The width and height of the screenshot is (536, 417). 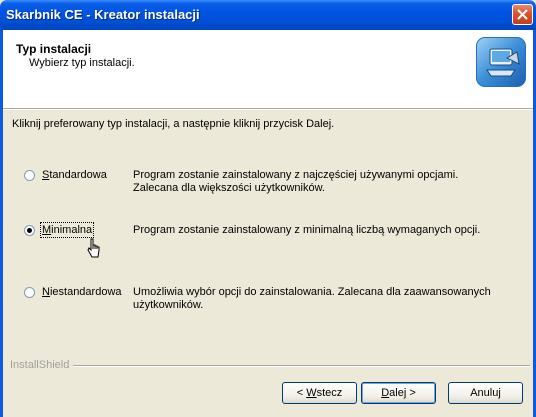 I want to click on close-button, so click(x=522, y=14).